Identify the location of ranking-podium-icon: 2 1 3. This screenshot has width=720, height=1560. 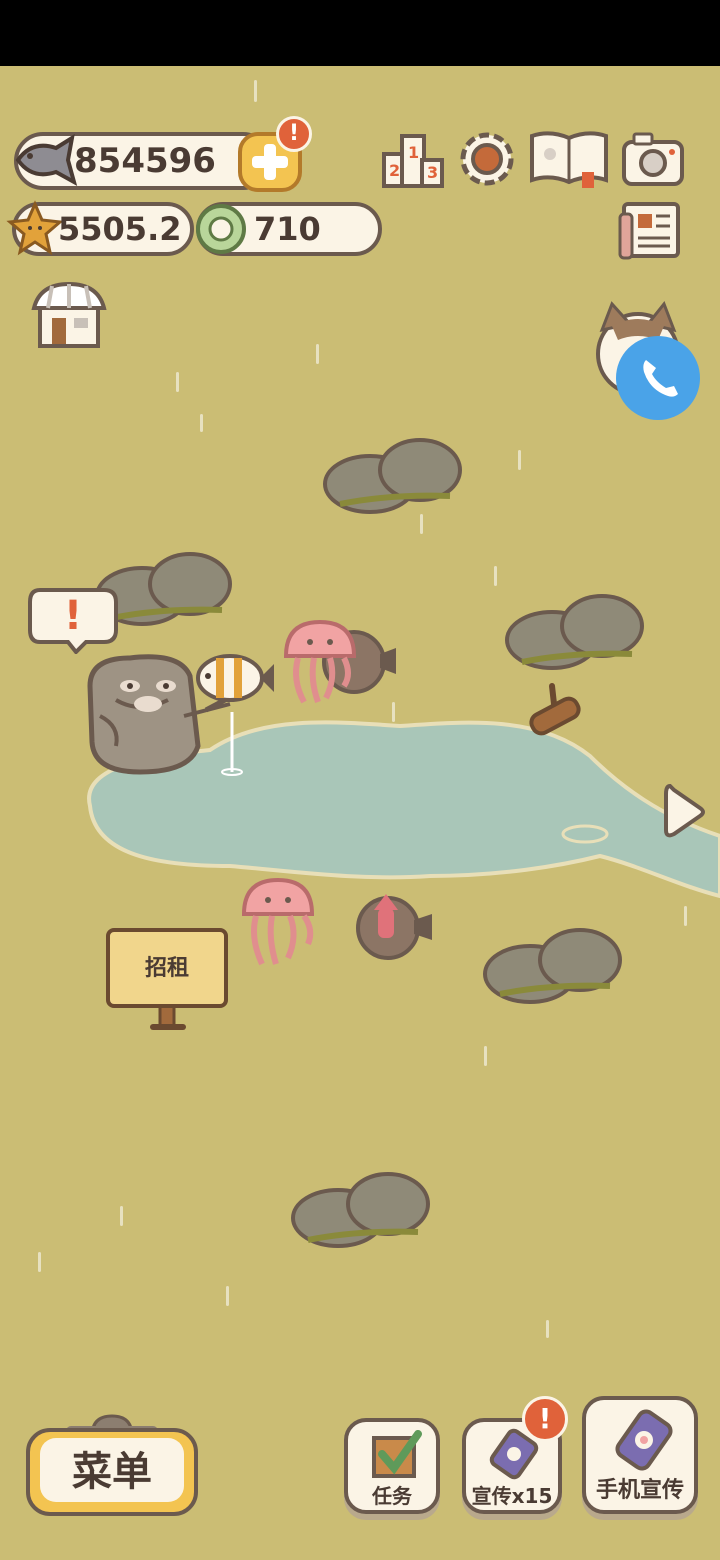
(413, 161).